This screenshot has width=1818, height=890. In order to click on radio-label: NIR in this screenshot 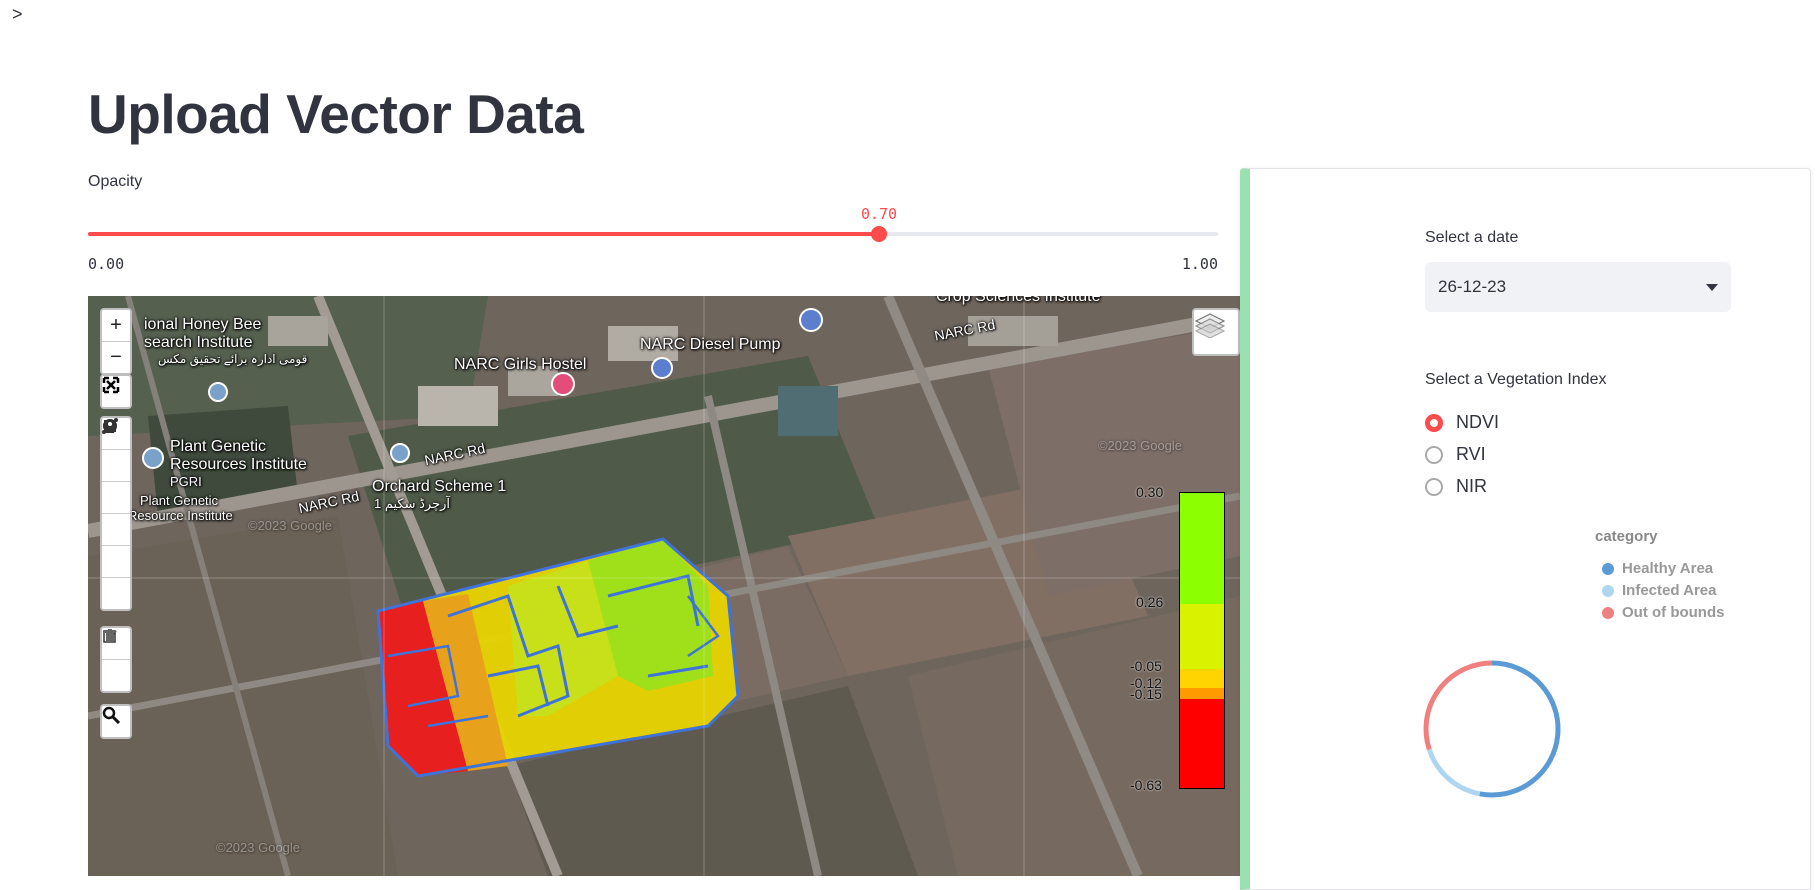, I will do `click(1471, 486)`.